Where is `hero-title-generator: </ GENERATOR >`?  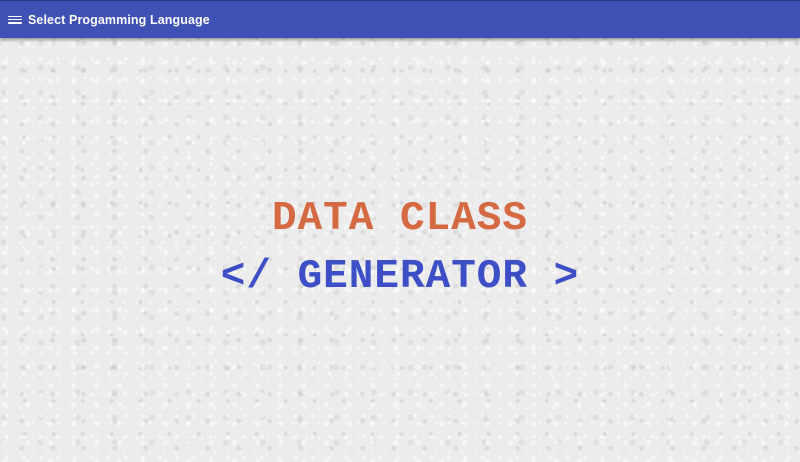 hero-title-generator: </ GENERATOR > is located at coordinates (400, 277).